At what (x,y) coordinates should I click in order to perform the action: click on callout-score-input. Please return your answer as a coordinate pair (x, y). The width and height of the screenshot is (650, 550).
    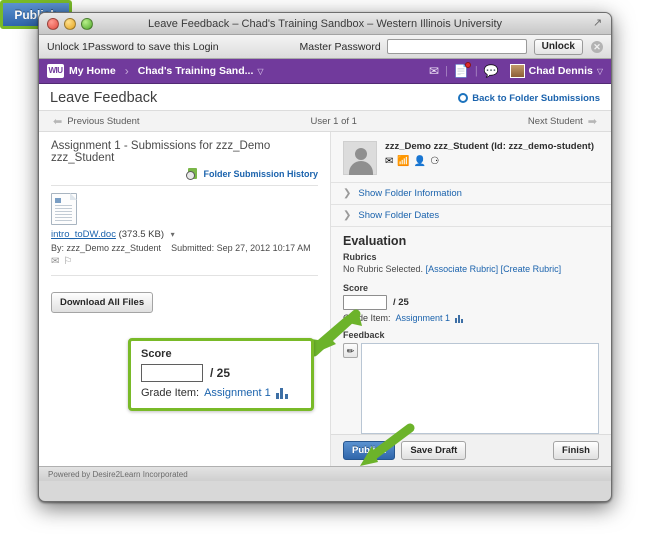
    Looking at the image, I should click on (172, 373).